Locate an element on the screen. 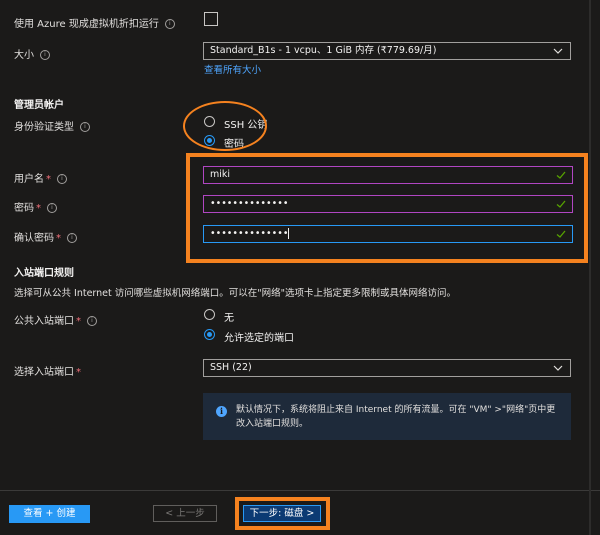 The width and height of the screenshot is (600, 535). footer-divider is located at coordinates (300, 490).